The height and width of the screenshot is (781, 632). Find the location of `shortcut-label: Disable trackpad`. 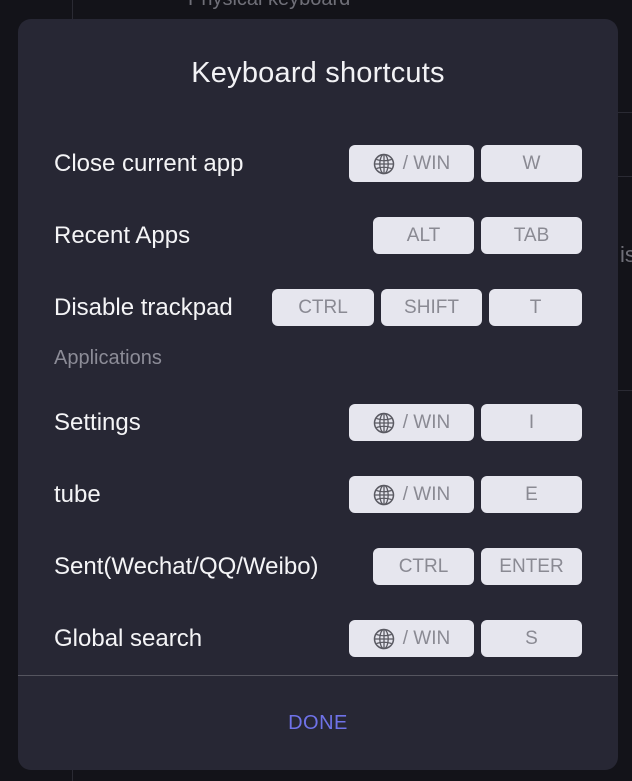

shortcut-label: Disable trackpad is located at coordinates (143, 307).